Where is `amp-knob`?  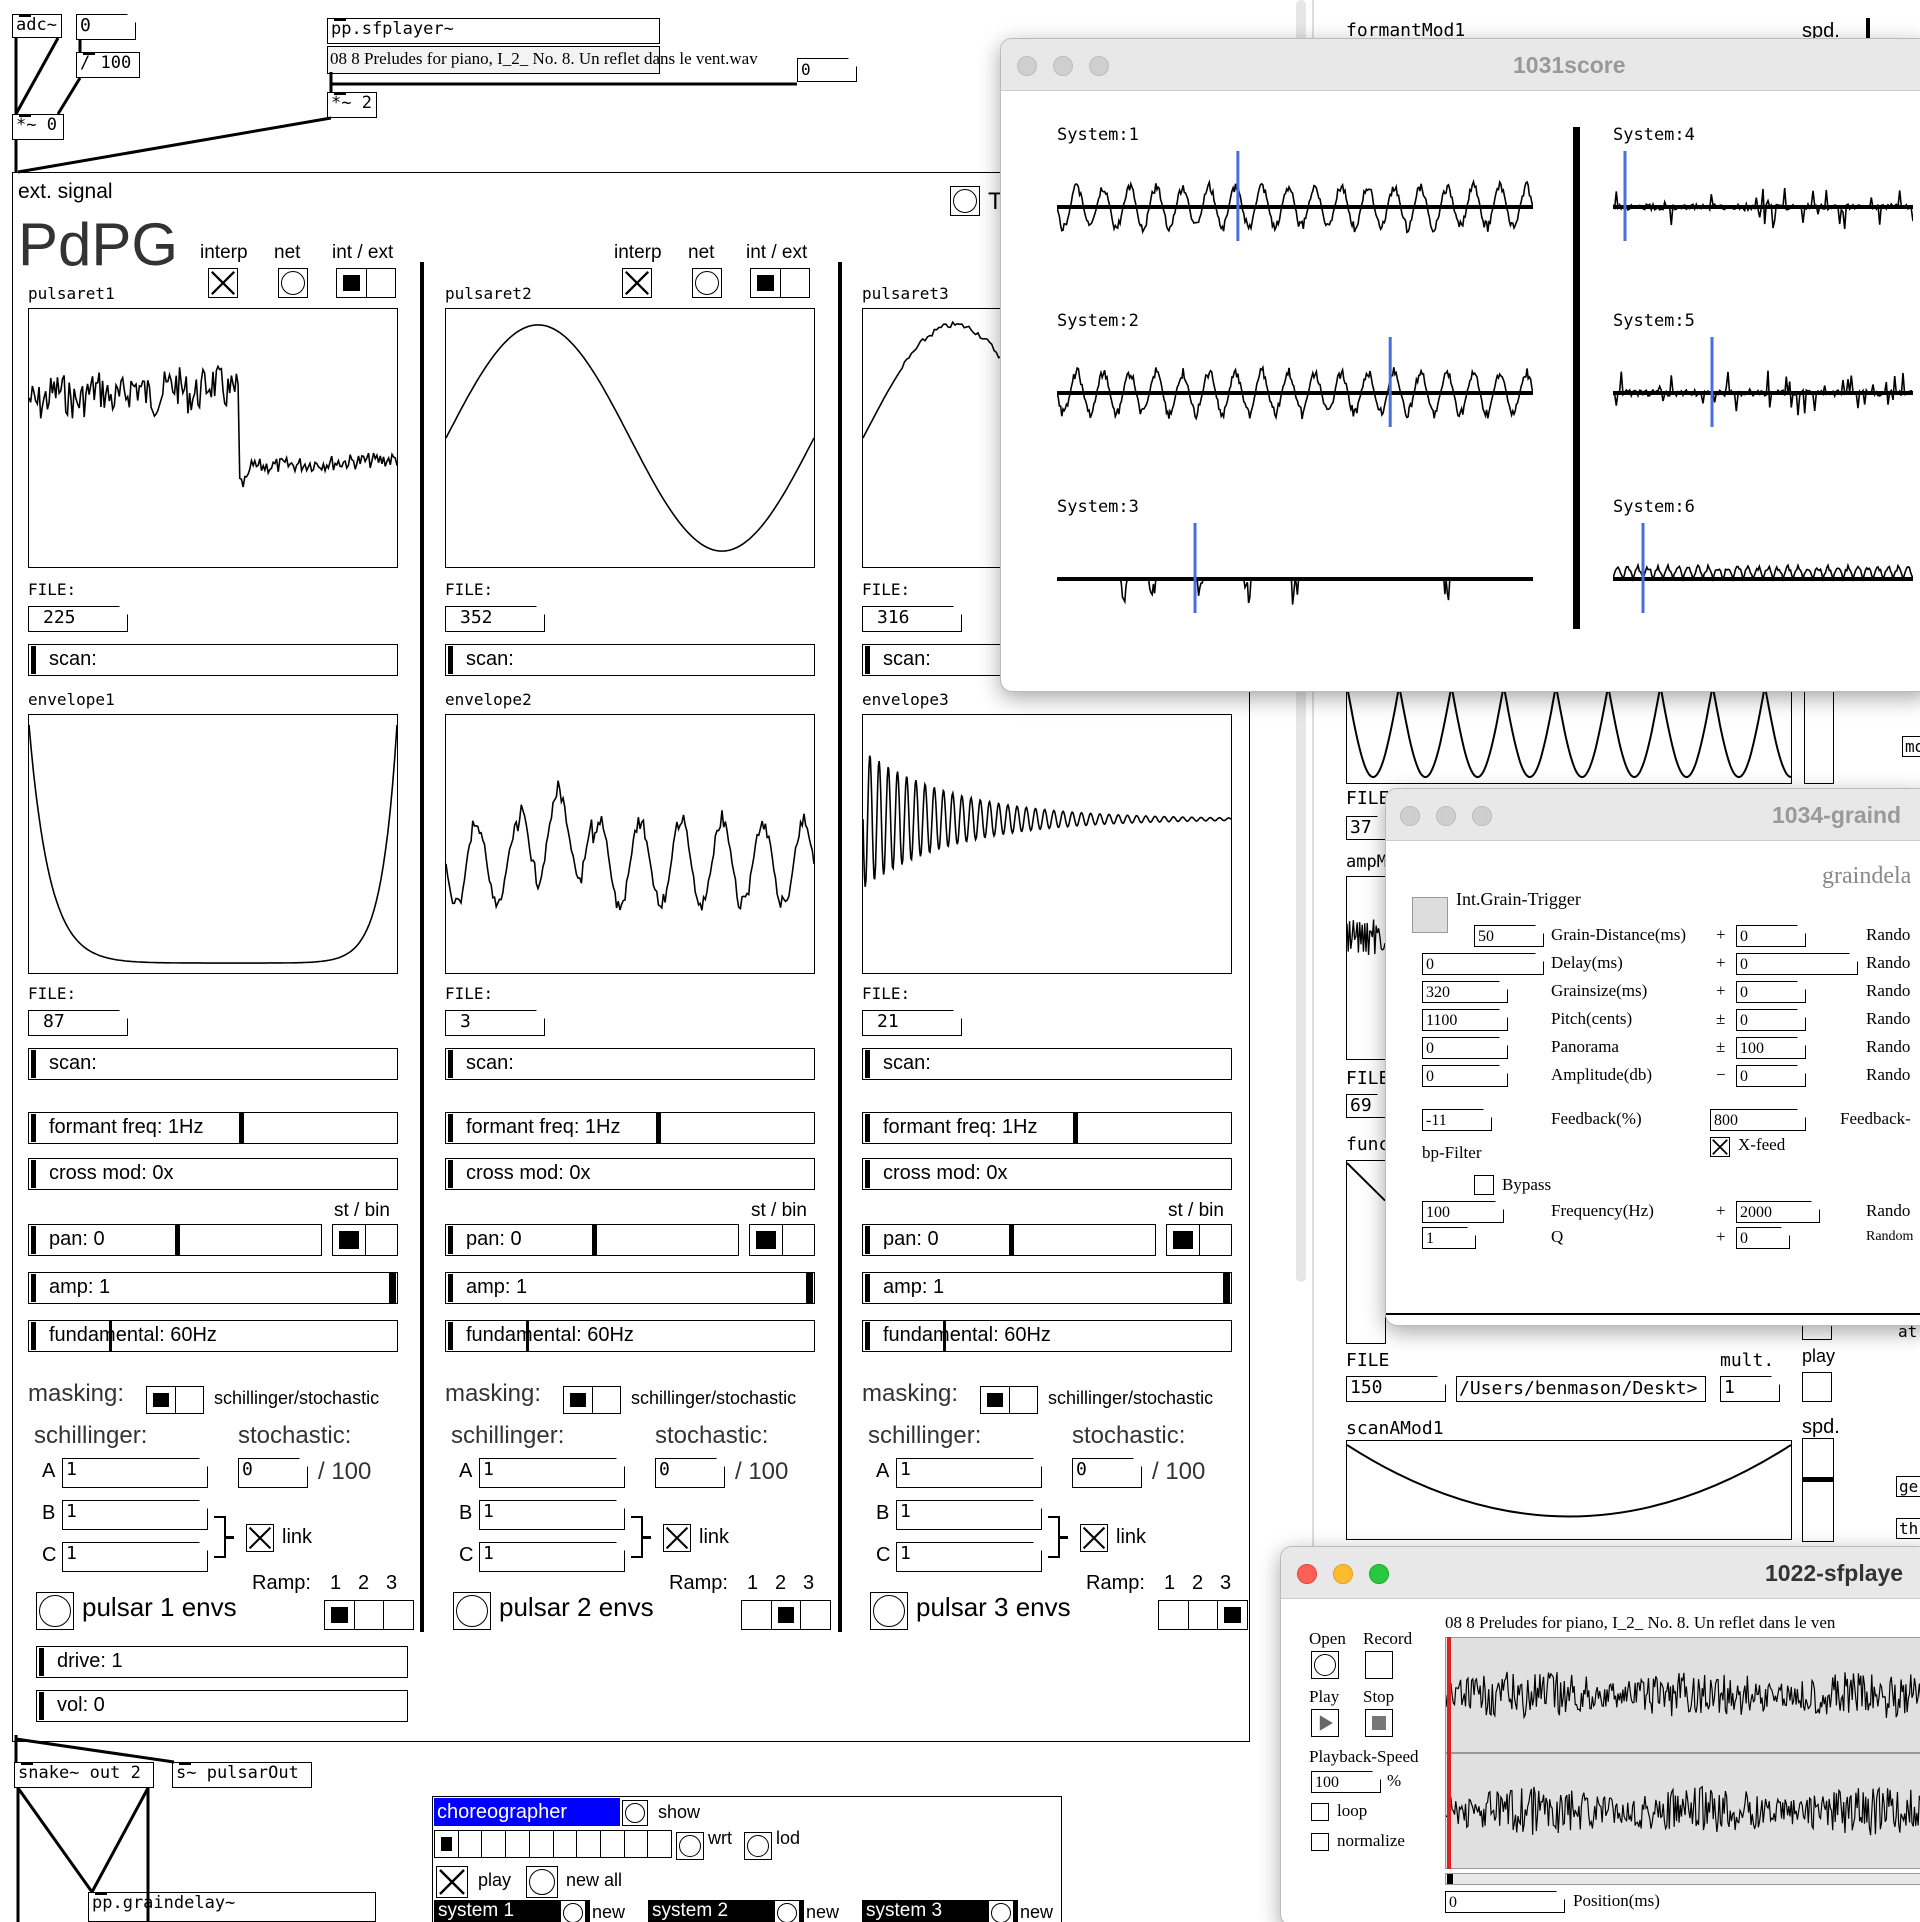
amp-knob is located at coordinates (1226, 1288).